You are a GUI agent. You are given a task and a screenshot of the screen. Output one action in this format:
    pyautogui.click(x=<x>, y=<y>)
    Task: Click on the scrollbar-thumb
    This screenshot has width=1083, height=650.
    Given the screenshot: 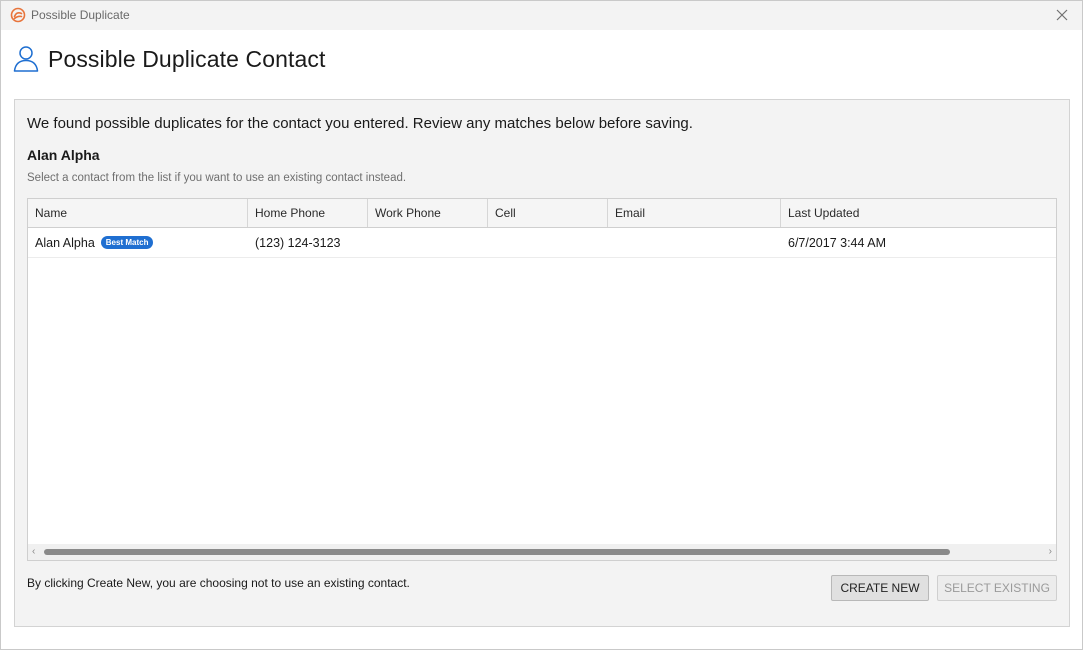 What is the action you would take?
    pyautogui.click(x=497, y=552)
    